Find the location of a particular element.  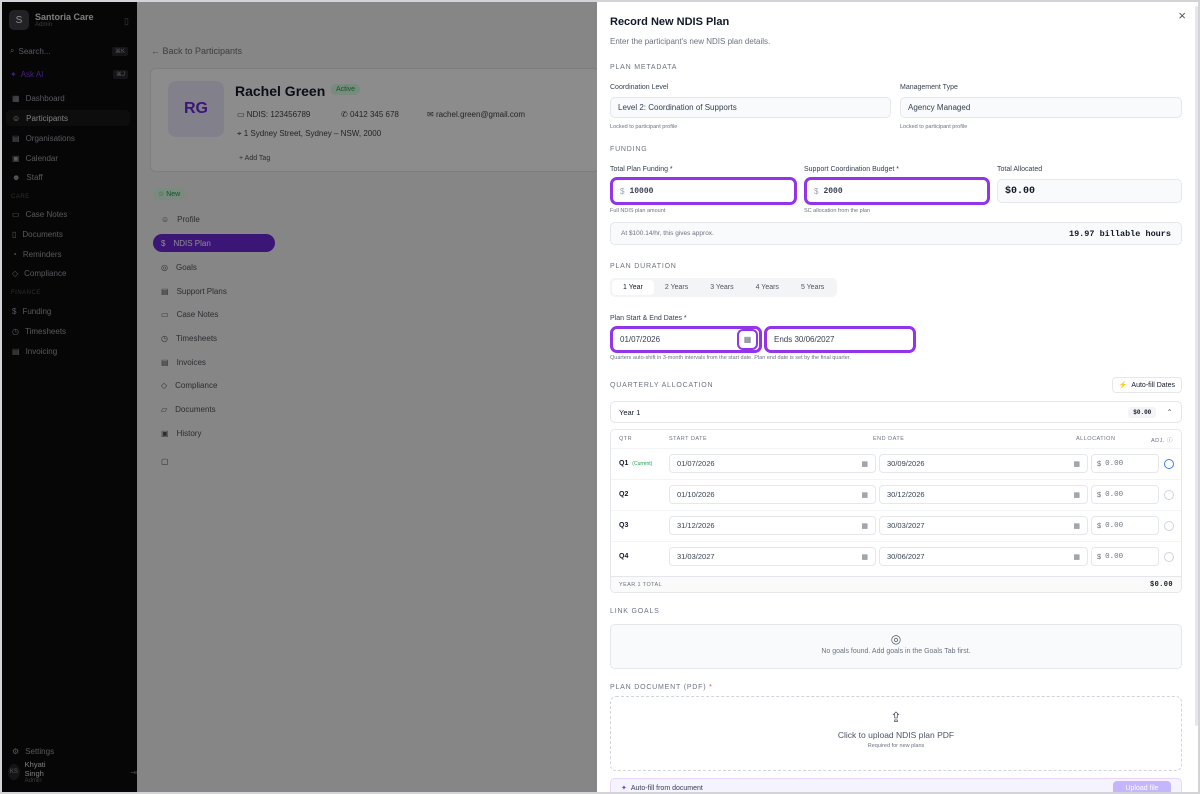

table-row: Q2 01/10/2026 ▦ 30/12/2026 ▦ $0.00 is located at coordinates (896, 494).